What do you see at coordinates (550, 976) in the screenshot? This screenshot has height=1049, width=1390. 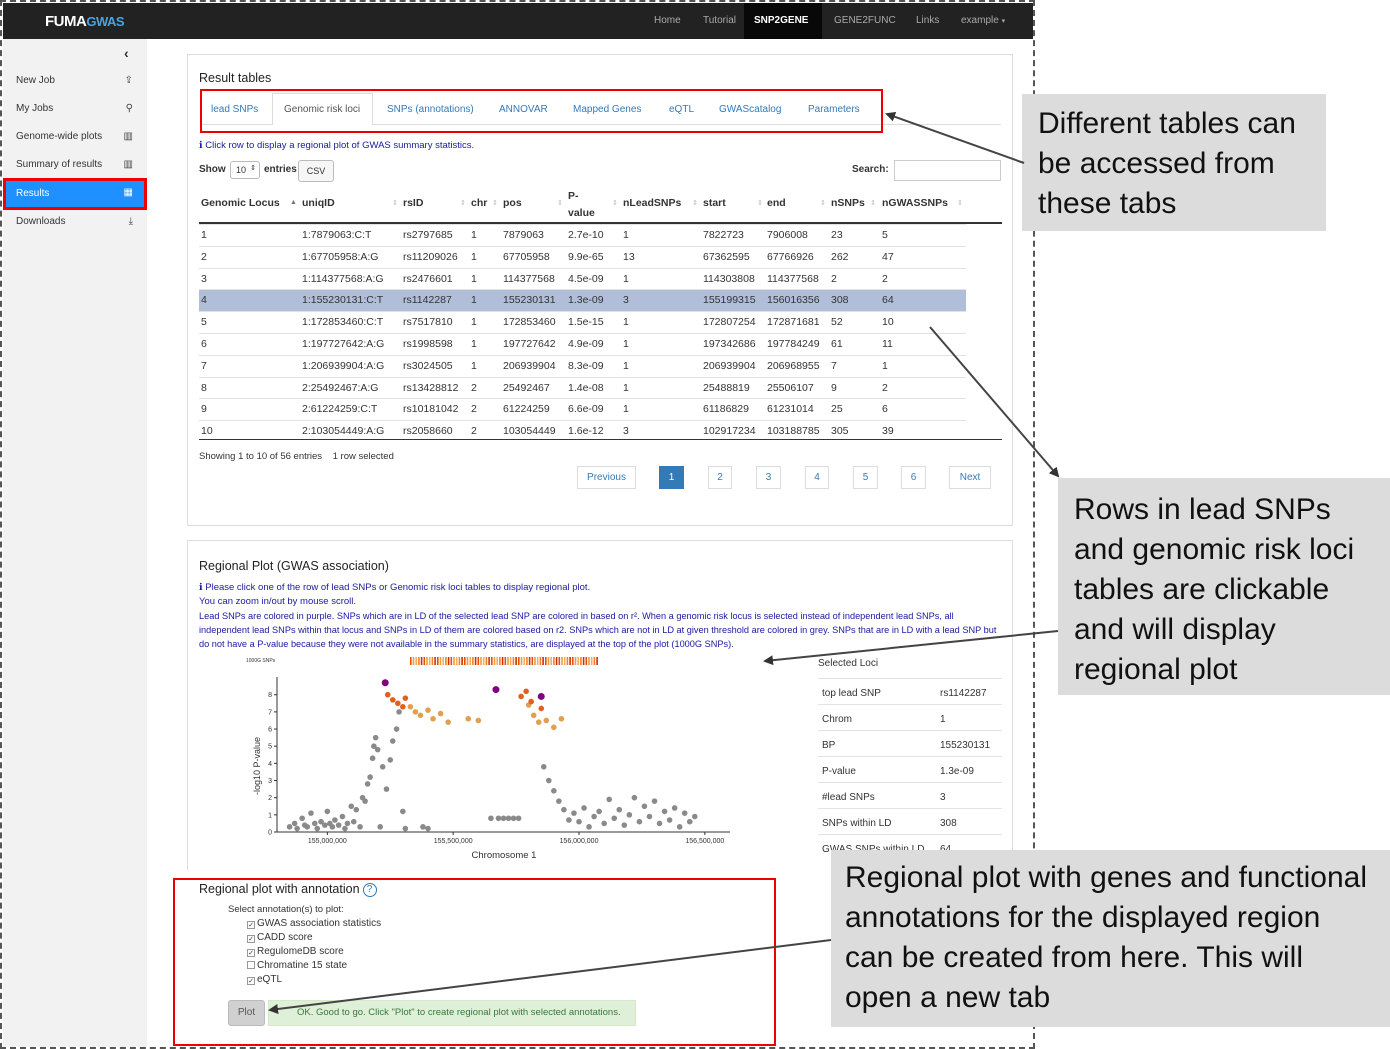 I see `arrow-annotation` at bounding box center [550, 976].